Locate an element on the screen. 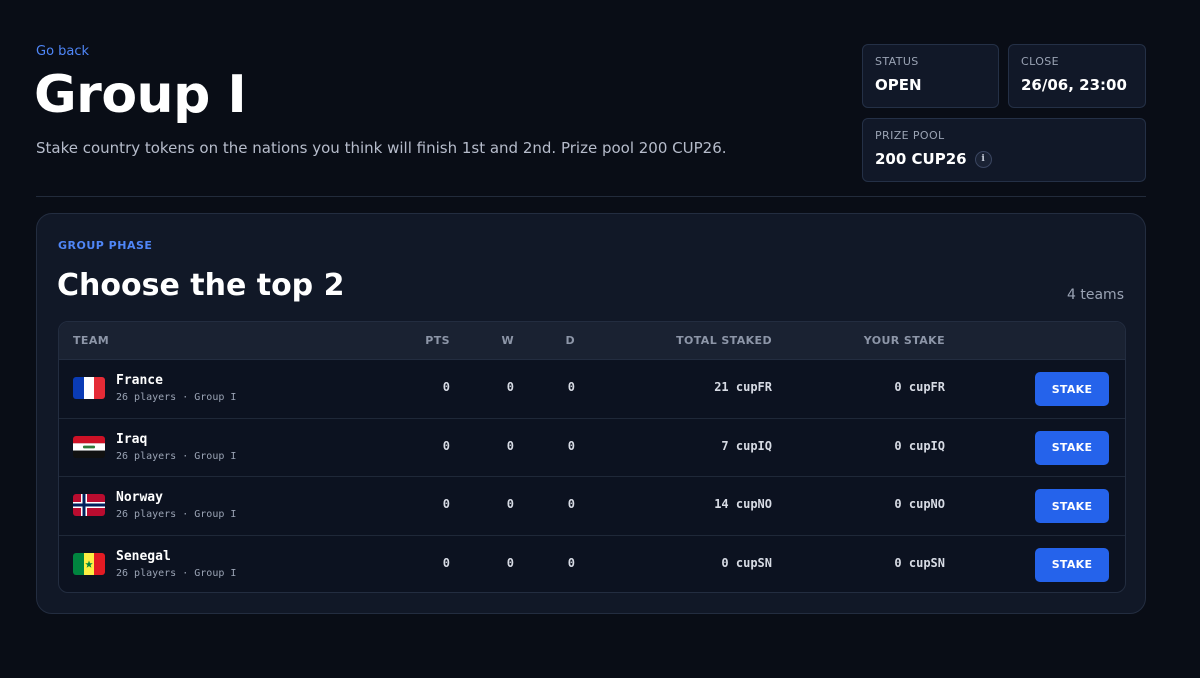 The width and height of the screenshot is (1200, 678). team-total-staked: 7 cupIQ is located at coordinates (746, 445).